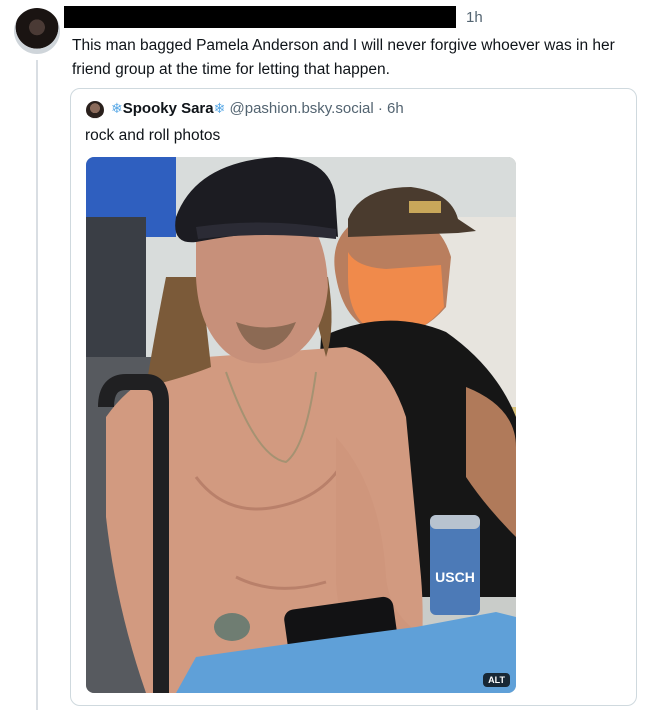 The height and width of the screenshot is (714, 652). Describe the element at coordinates (455, 577) in the screenshot. I see `can-label: USCH` at that location.